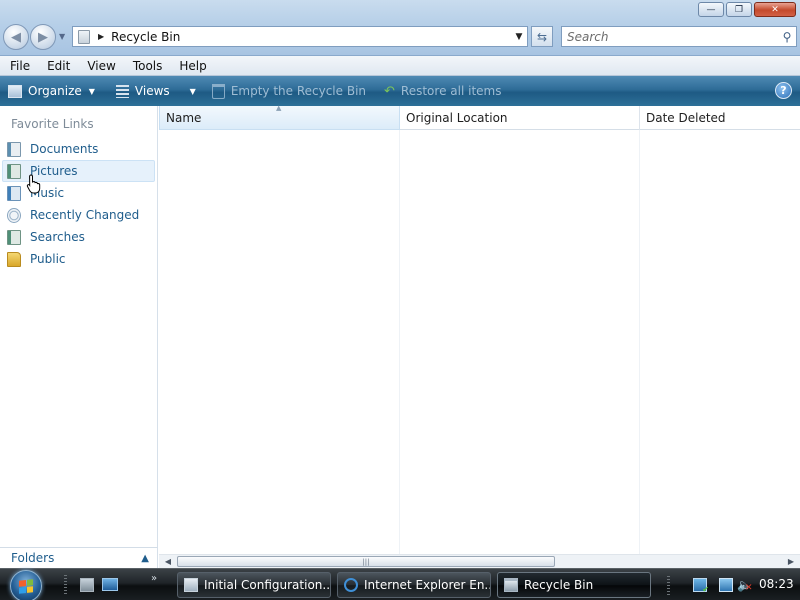 This screenshot has height=600, width=800. I want to click on back-button: ◀, so click(16, 37).